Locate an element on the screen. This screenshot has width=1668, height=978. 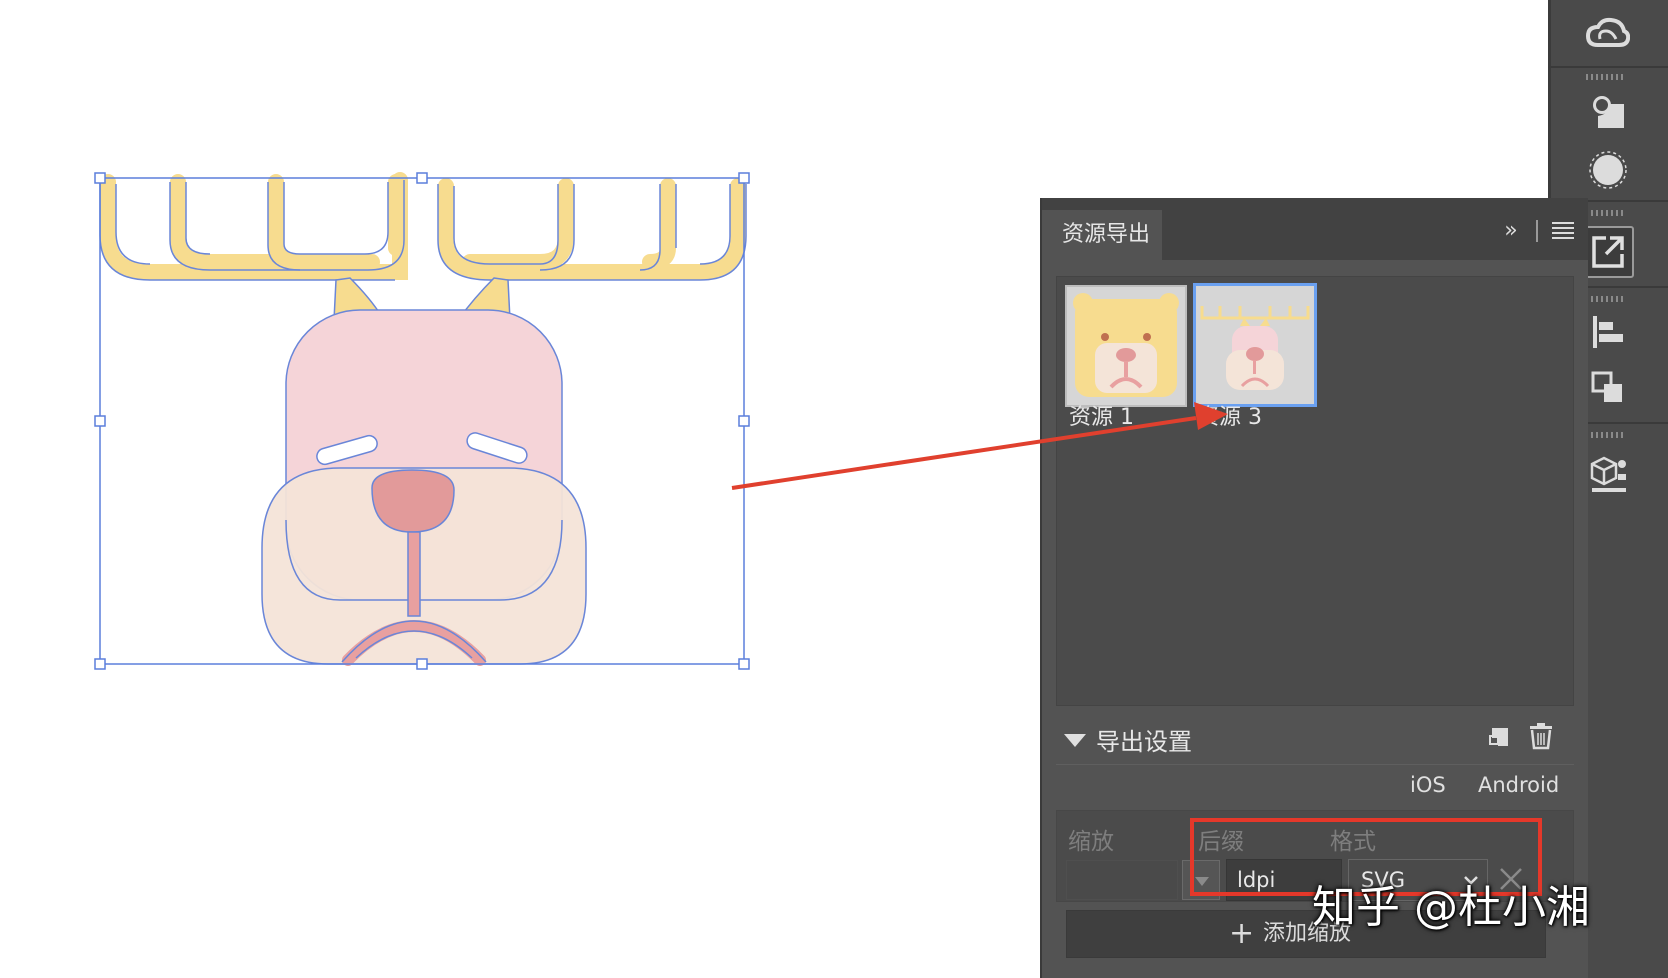
divider is located at coordinates (1315, 764).